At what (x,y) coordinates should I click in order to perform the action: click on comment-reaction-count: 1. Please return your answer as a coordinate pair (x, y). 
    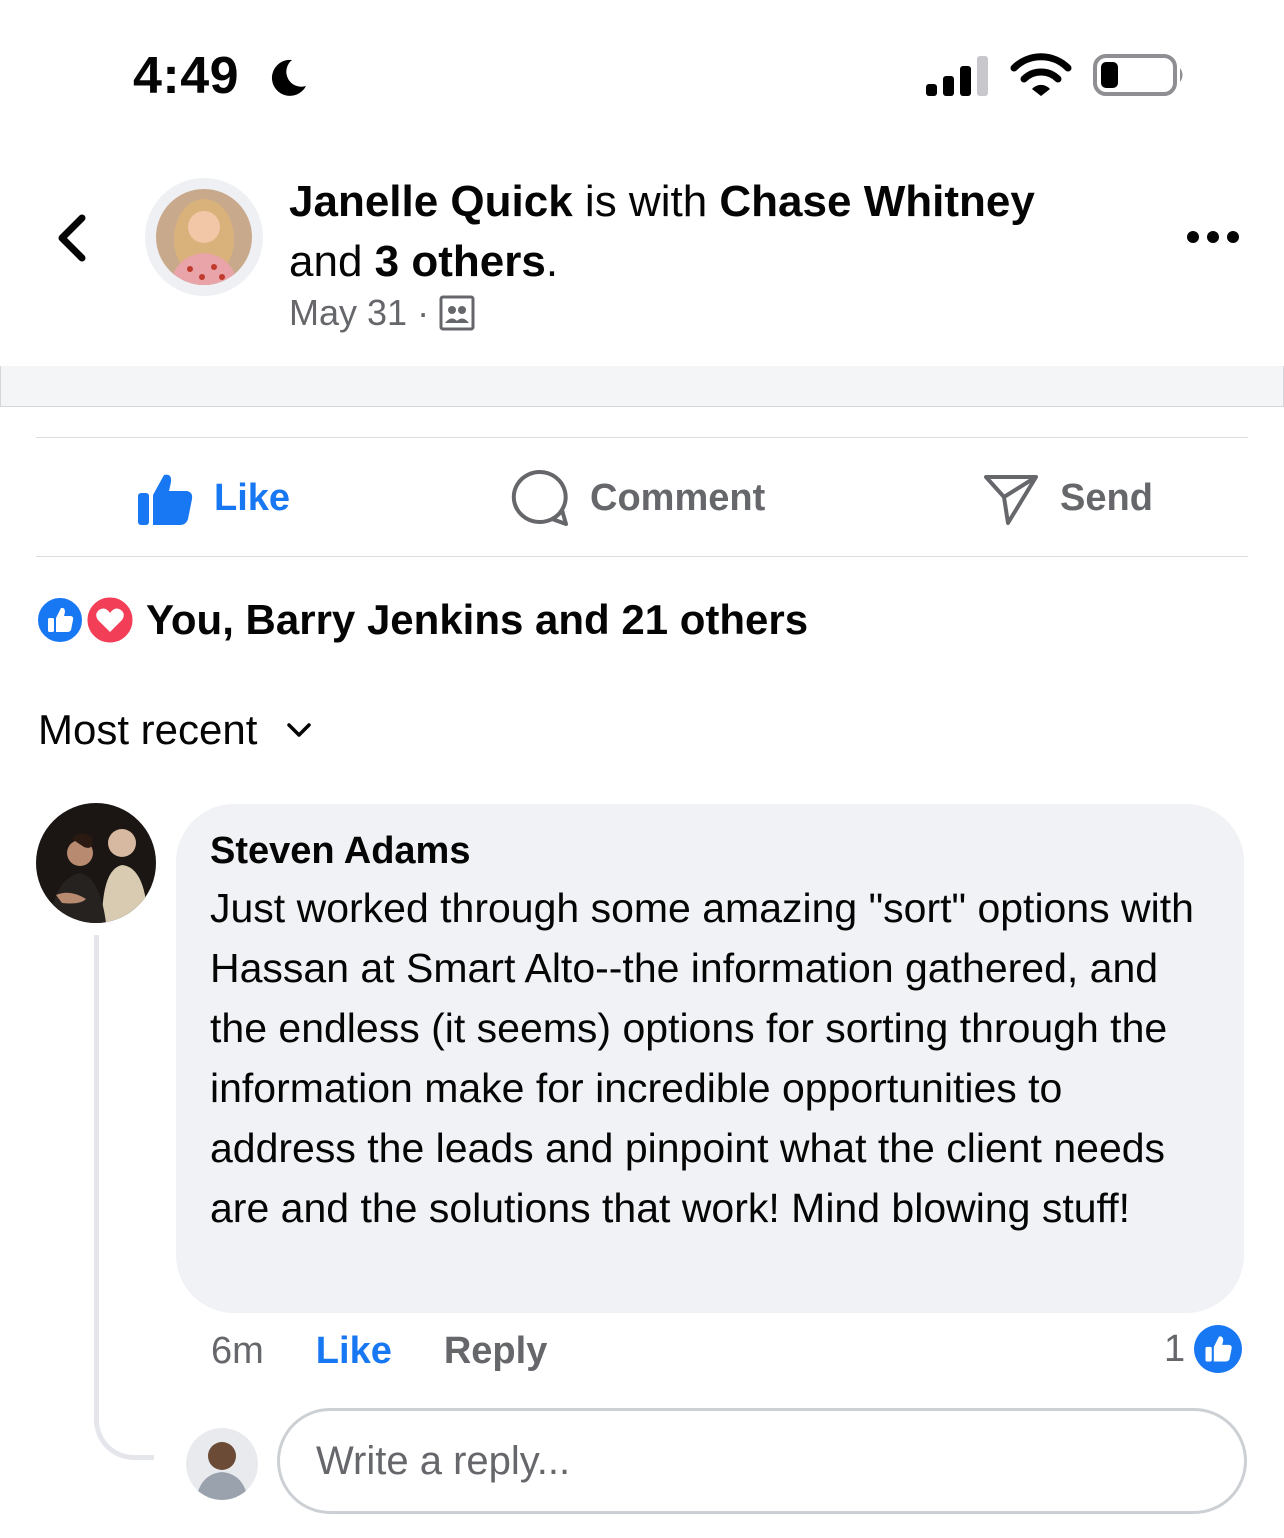
    Looking at the image, I should click on (1203, 1349).